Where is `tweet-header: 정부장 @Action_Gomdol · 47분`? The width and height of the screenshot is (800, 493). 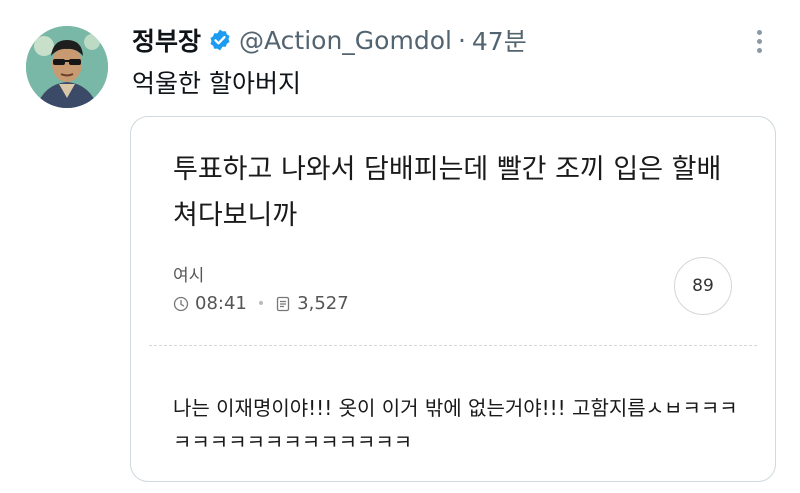
tweet-header: 정부장 @Action_Gomdol · 47분 is located at coordinates (329, 40).